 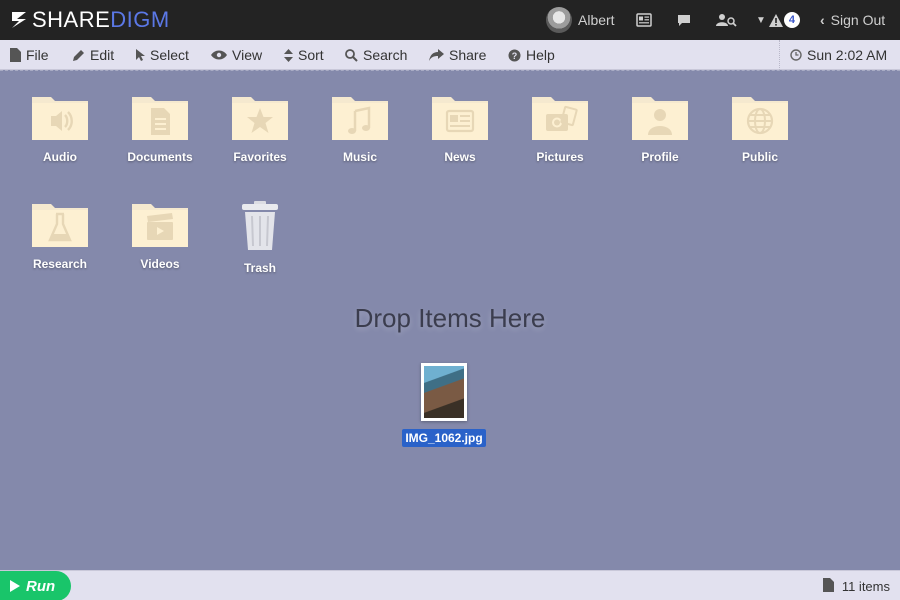 What do you see at coordinates (460, 157) in the screenshot?
I see `folder-label: News` at bounding box center [460, 157].